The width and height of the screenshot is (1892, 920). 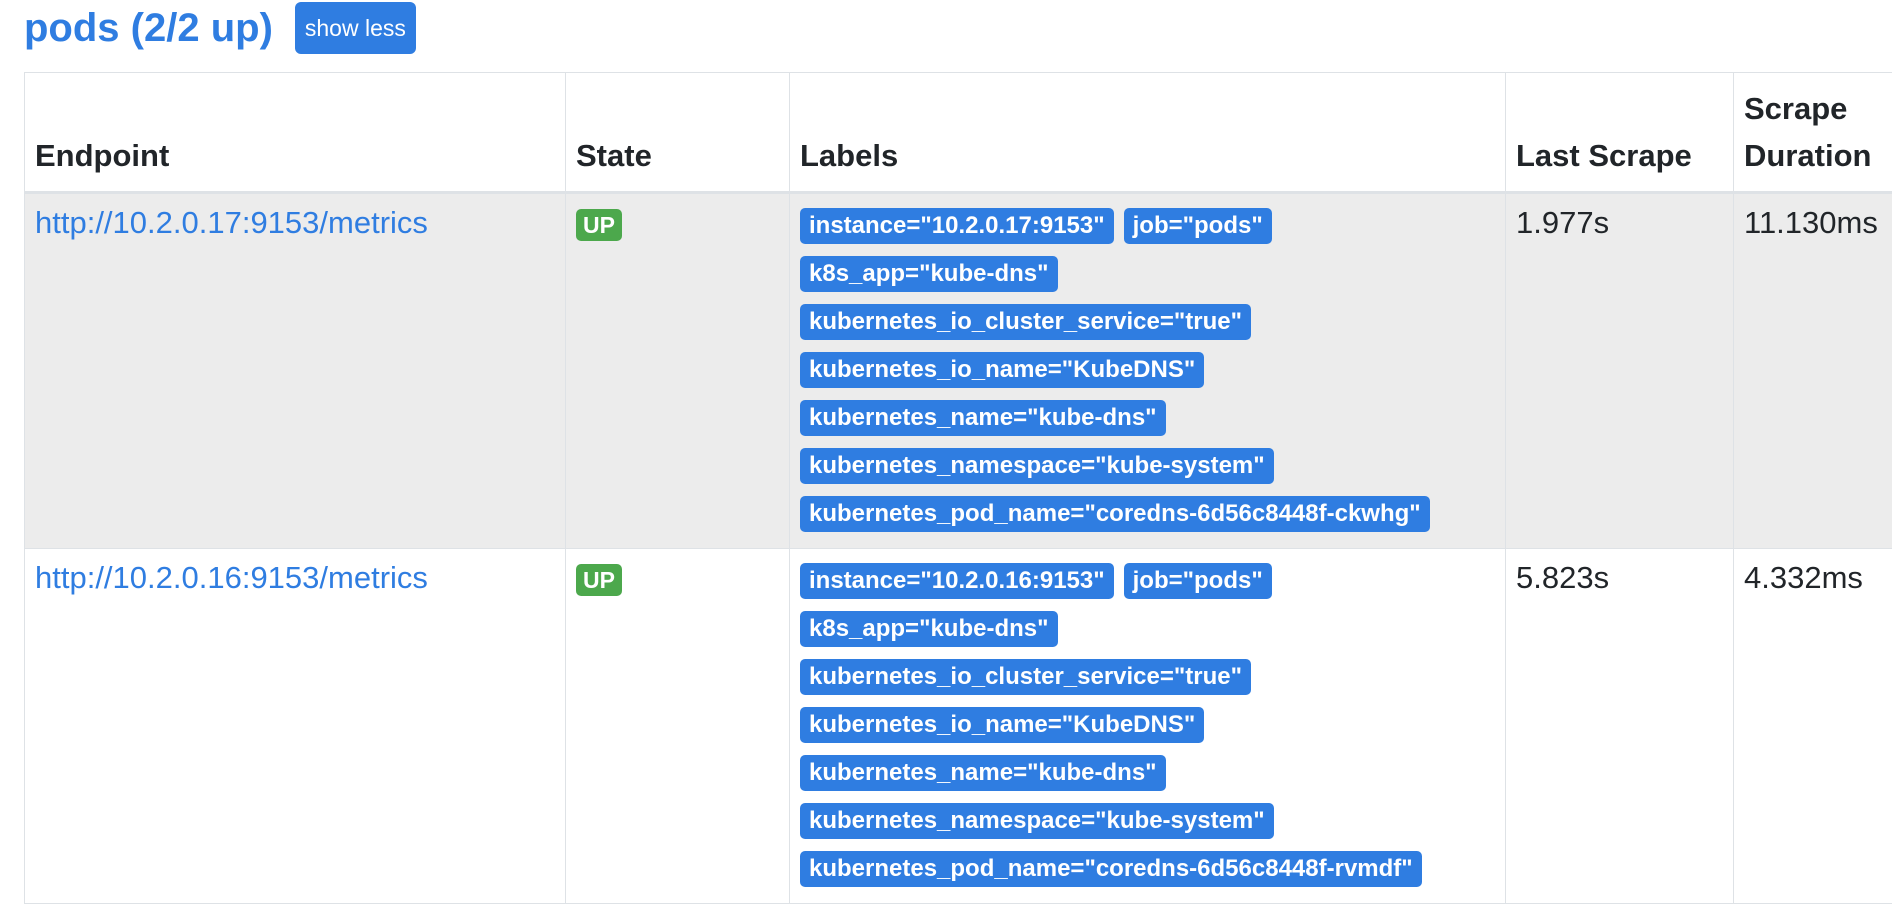 What do you see at coordinates (1619, 726) in the screenshot?
I see `last-scrape-cell: 5.823s` at bounding box center [1619, 726].